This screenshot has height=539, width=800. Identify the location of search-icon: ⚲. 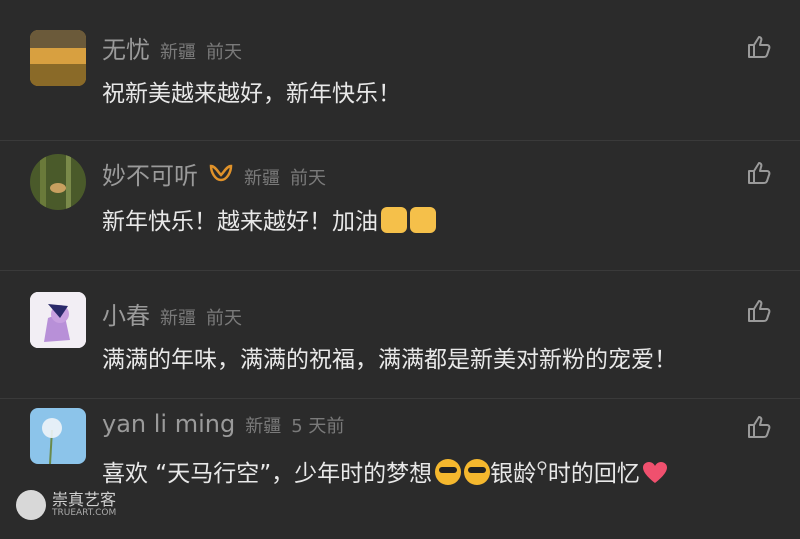
(542, 467).